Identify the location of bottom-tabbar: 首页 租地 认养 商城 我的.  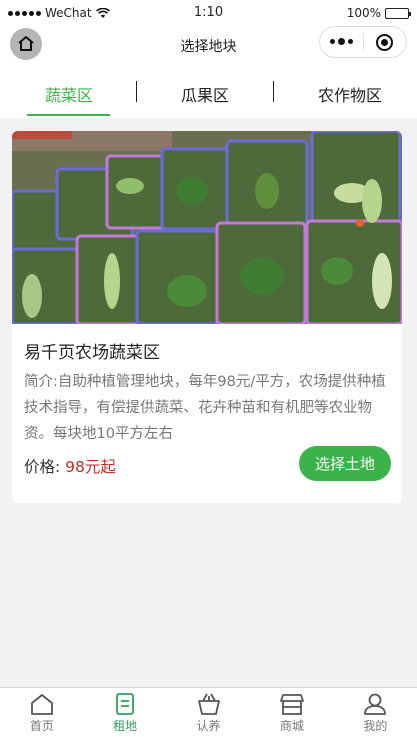
(208, 712).